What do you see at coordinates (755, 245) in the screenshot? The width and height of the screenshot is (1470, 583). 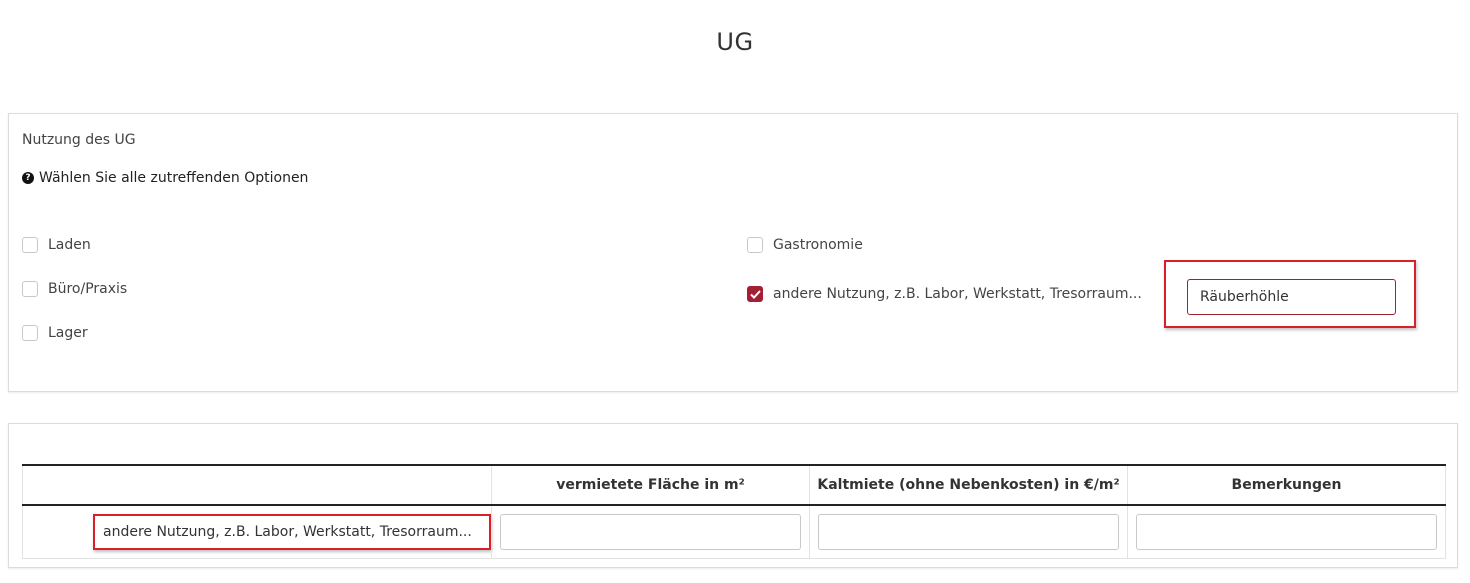 I see `checkbox-gastronomie` at bounding box center [755, 245].